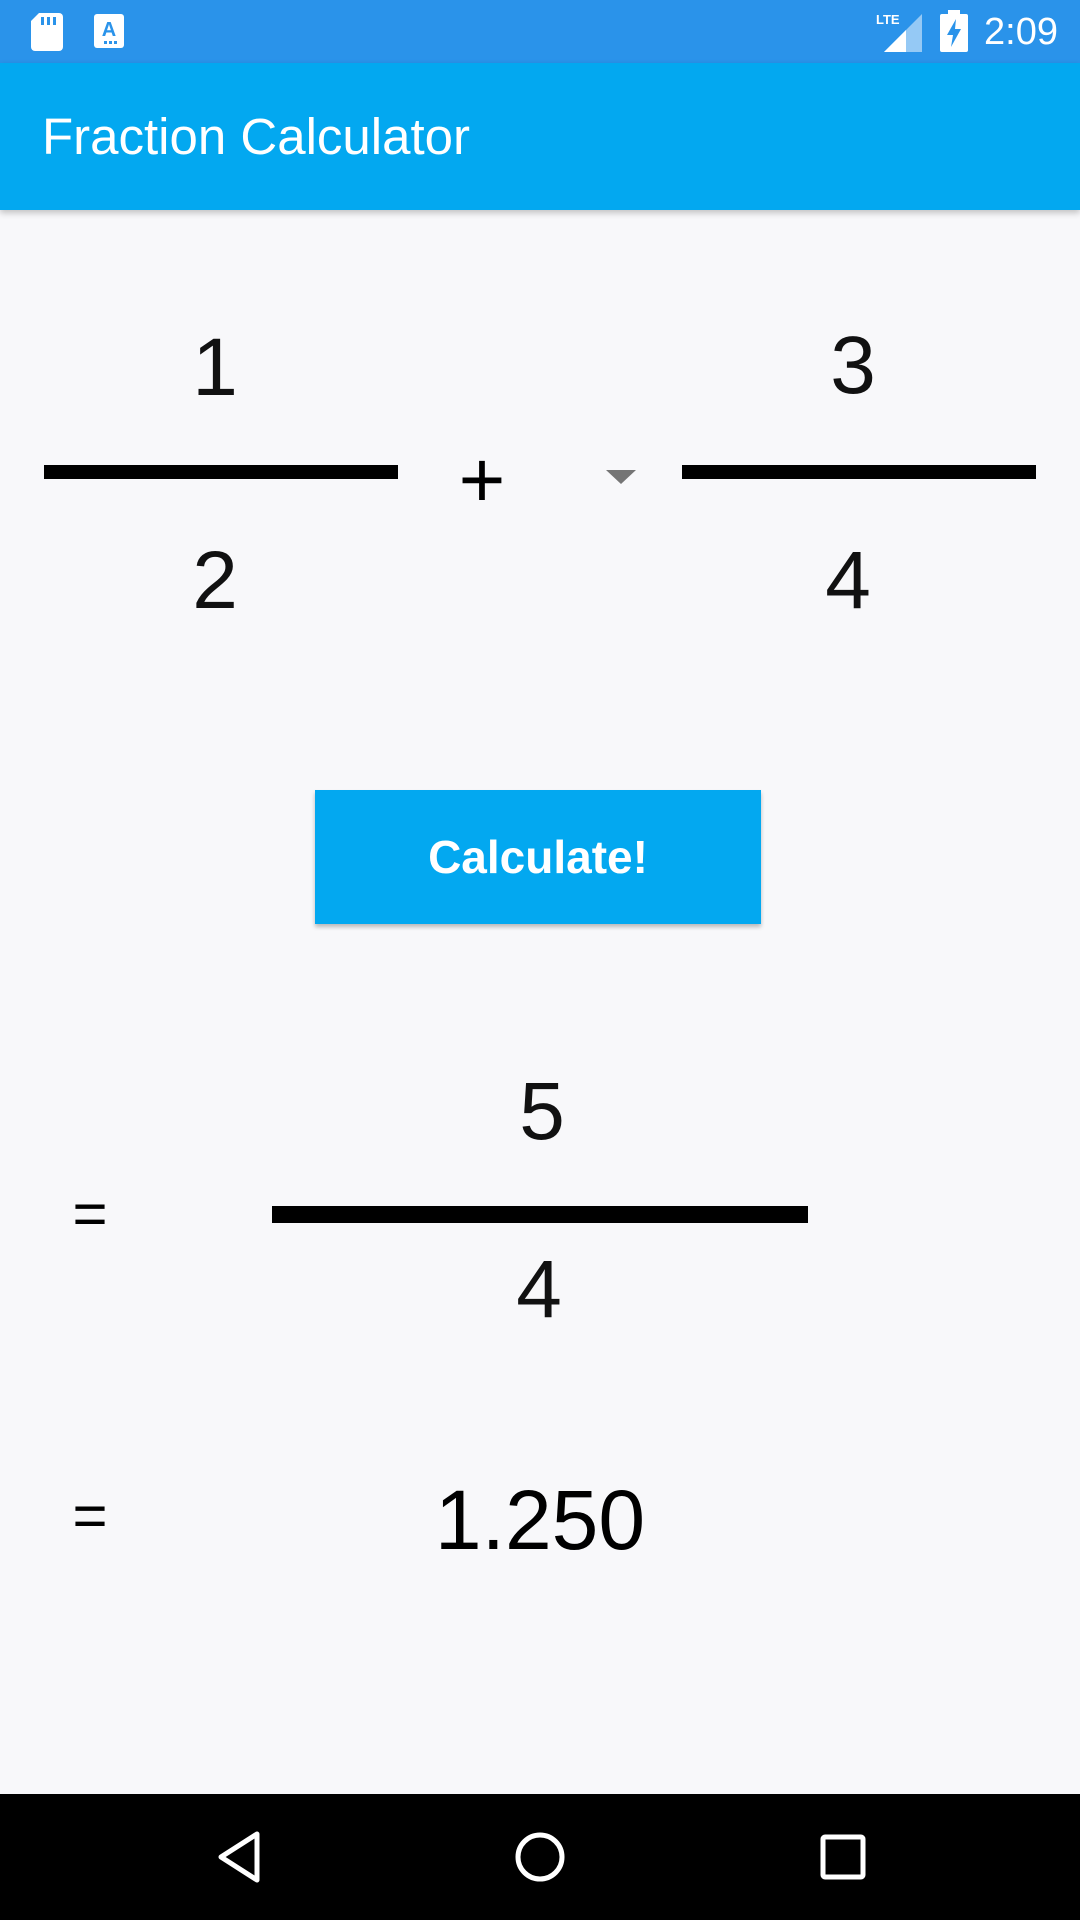  What do you see at coordinates (888, 19) in the screenshot?
I see `svg-text: LTE` at bounding box center [888, 19].